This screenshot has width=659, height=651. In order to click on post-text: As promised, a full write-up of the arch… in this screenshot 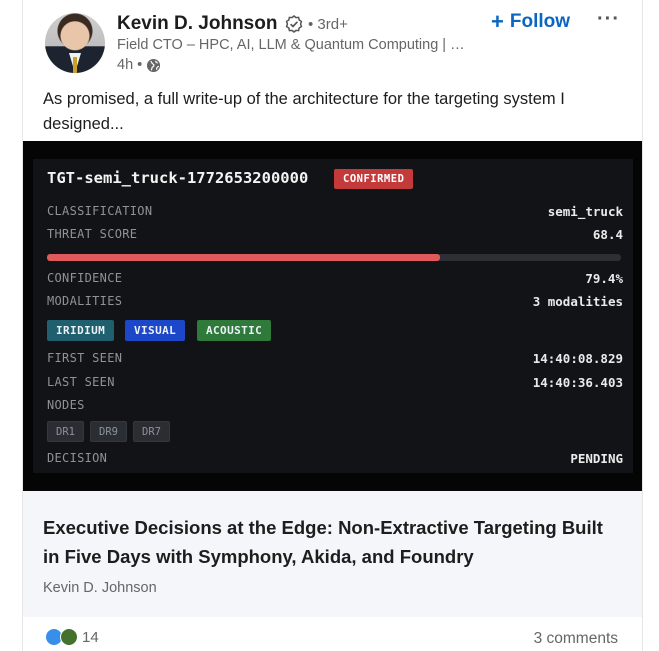, I will do `click(304, 111)`.